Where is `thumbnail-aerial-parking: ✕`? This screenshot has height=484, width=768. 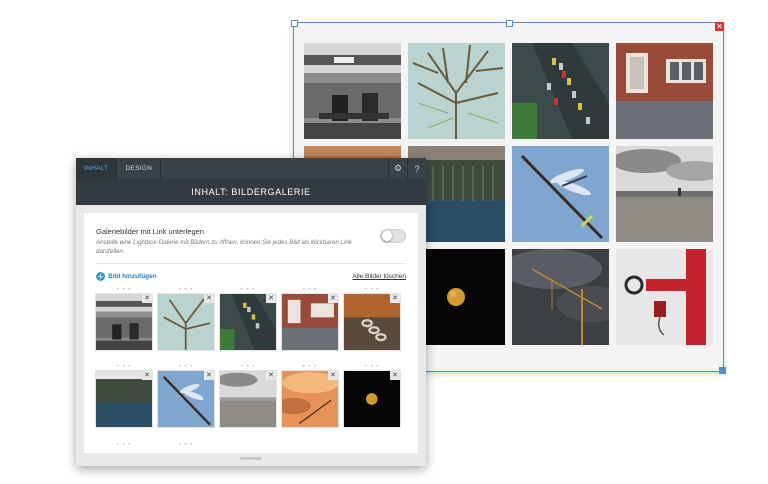
thumbnail-aerial-parking: ✕ is located at coordinates (248, 322).